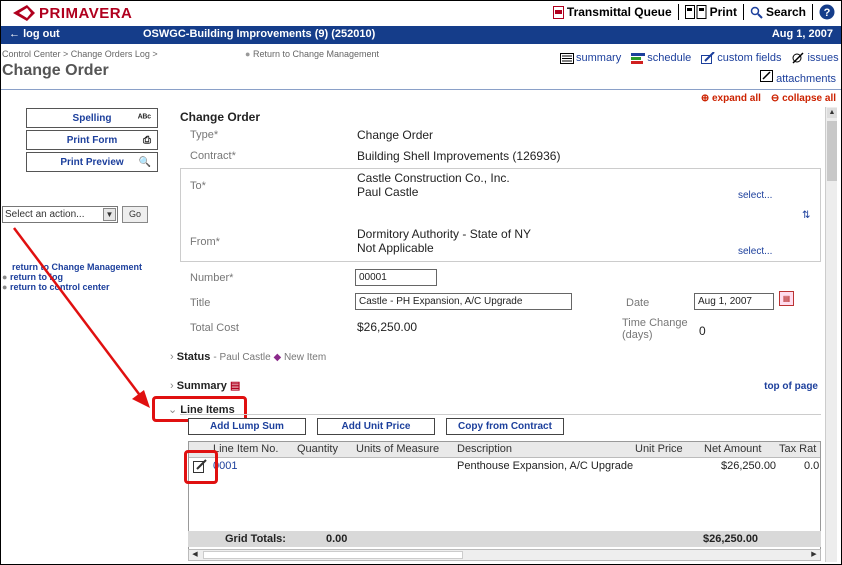  I want to click on annotation-arrow, so click(81, 317).